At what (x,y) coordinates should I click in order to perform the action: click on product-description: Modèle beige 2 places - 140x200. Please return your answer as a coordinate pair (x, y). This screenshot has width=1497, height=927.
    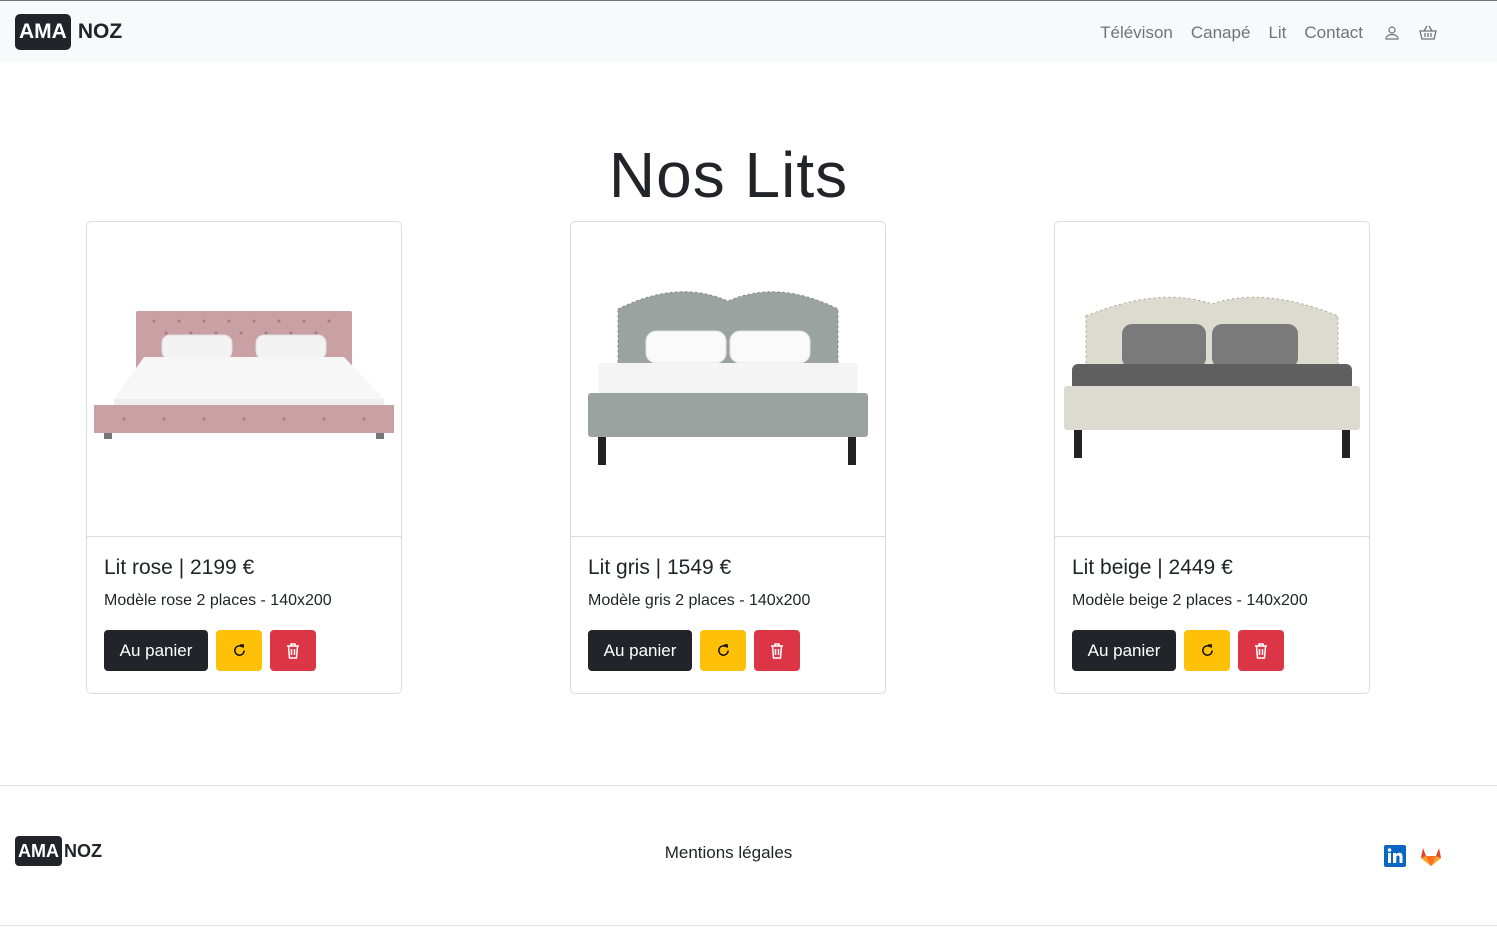
    Looking at the image, I should click on (1190, 600).